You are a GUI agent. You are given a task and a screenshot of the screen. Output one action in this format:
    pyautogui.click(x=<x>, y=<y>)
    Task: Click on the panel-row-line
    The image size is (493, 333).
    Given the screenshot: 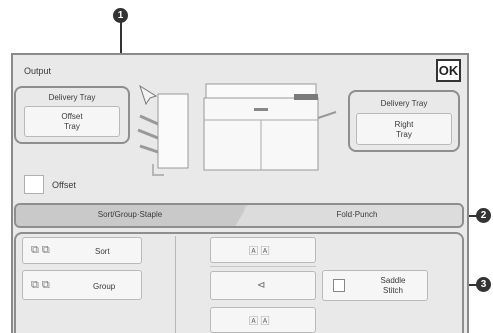 What is the action you would take?
    pyautogui.click(x=263, y=266)
    